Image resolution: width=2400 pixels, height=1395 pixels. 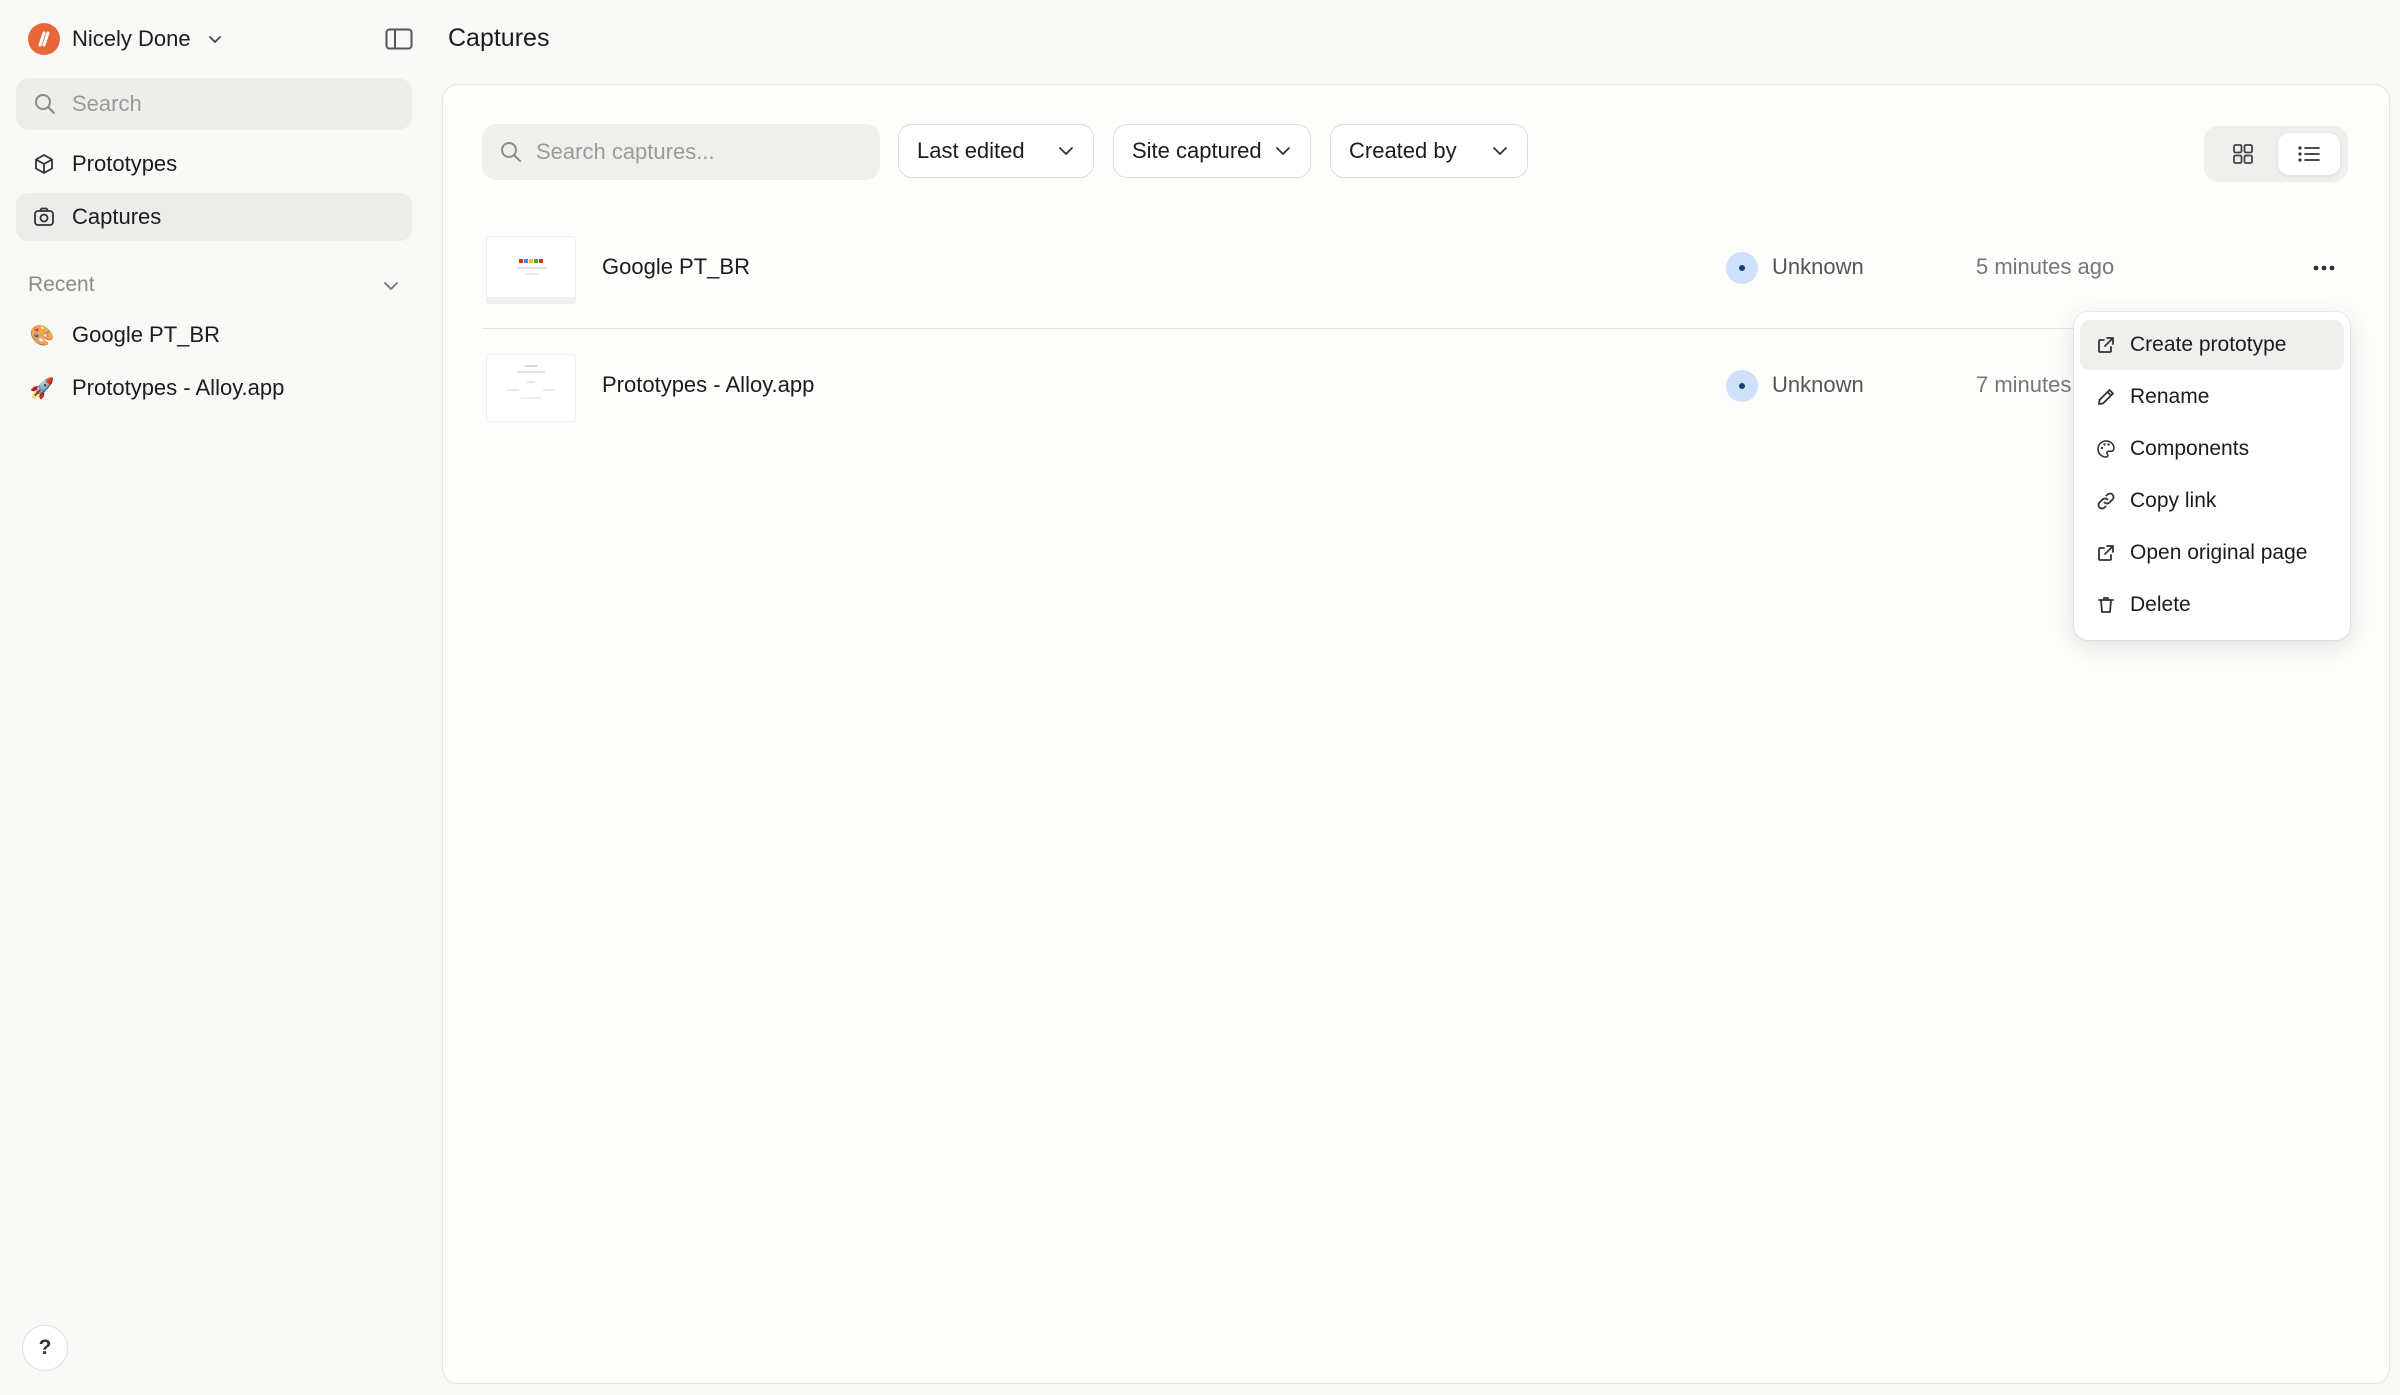 I want to click on row-divider, so click(x=1415, y=328).